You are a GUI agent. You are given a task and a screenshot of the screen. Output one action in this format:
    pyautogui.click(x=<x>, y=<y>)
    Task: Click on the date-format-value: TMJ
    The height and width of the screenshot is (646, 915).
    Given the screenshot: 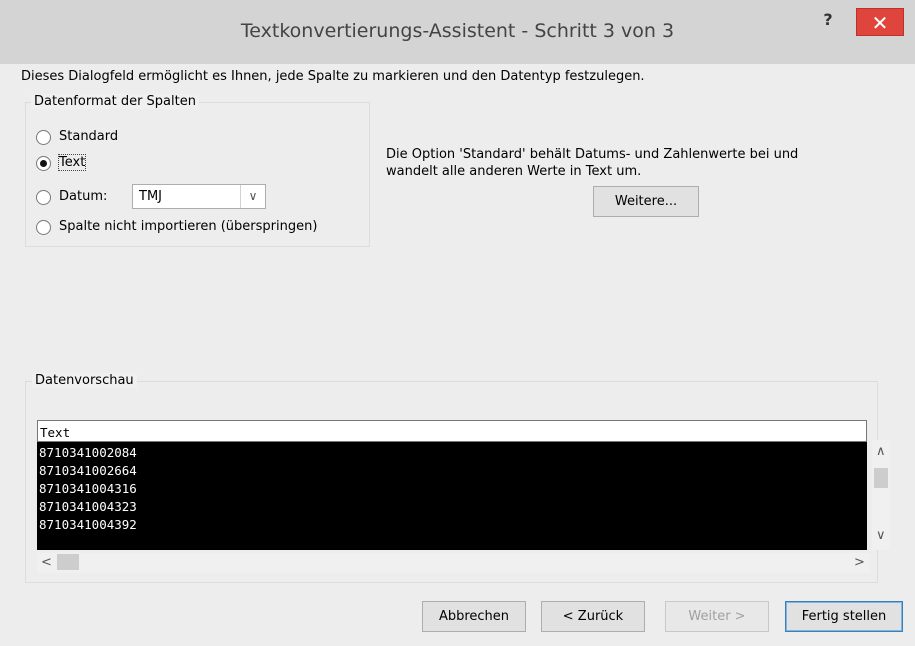 What is the action you would take?
    pyautogui.click(x=150, y=196)
    